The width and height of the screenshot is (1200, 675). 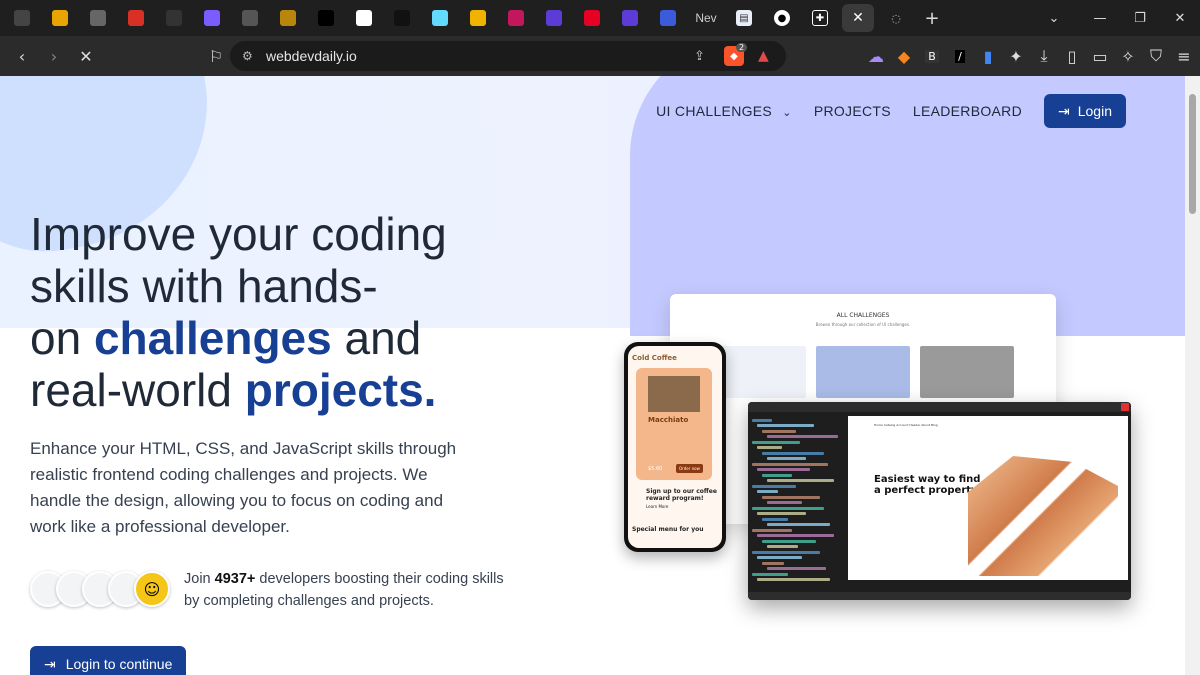 I want to click on login-button: ⇥ Login, so click(x=1085, y=111).